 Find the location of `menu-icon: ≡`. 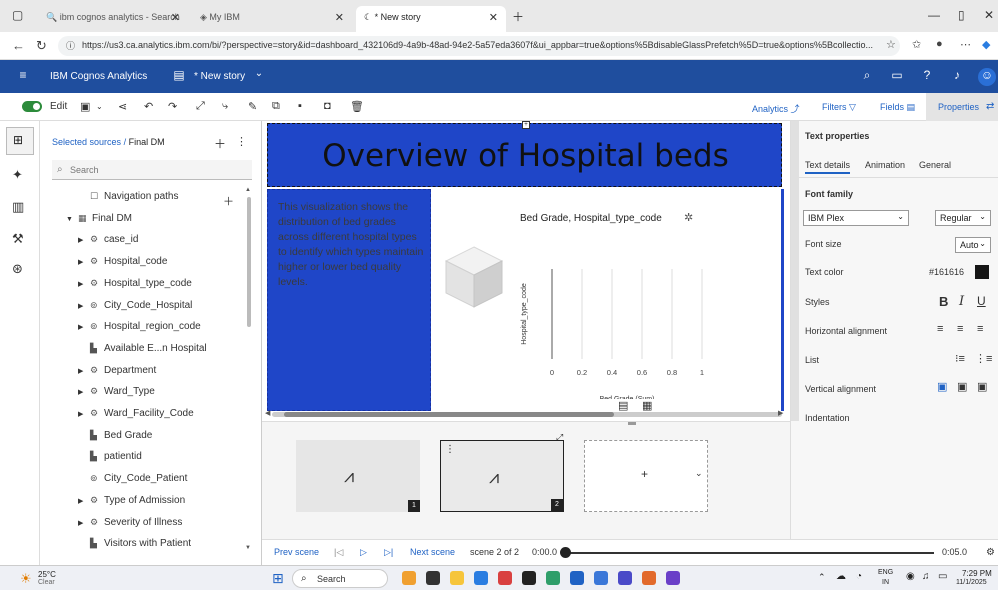

menu-icon: ≡ is located at coordinates (23, 77).